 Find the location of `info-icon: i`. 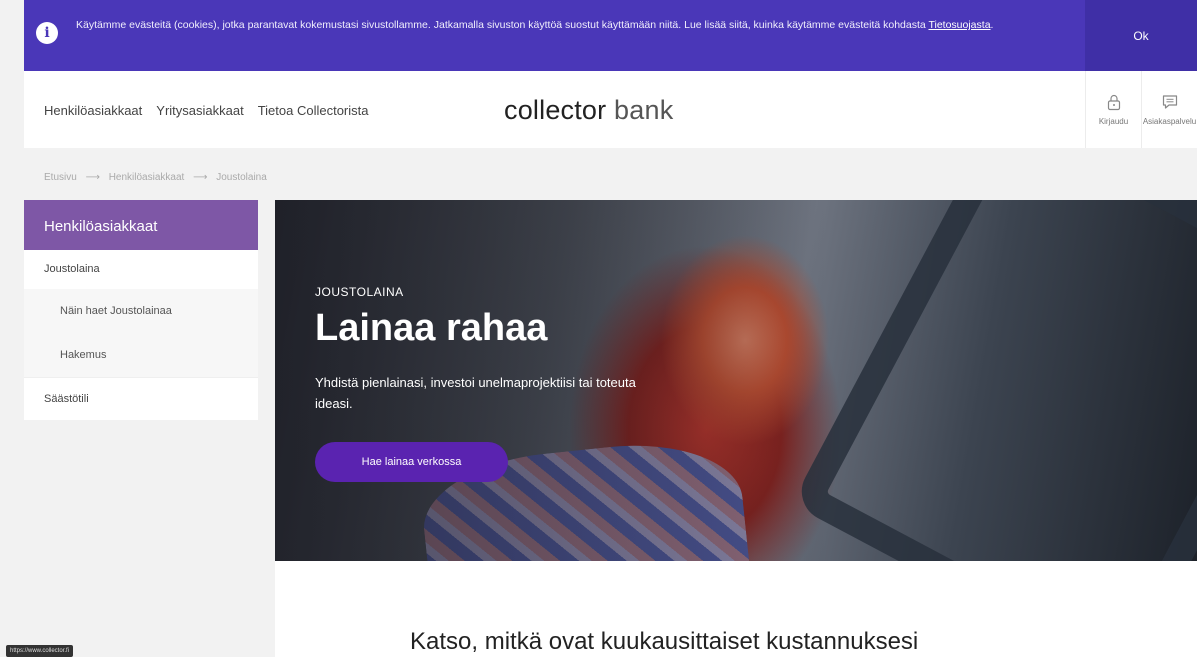

info-icon: i is located at coordinates (47, 33).